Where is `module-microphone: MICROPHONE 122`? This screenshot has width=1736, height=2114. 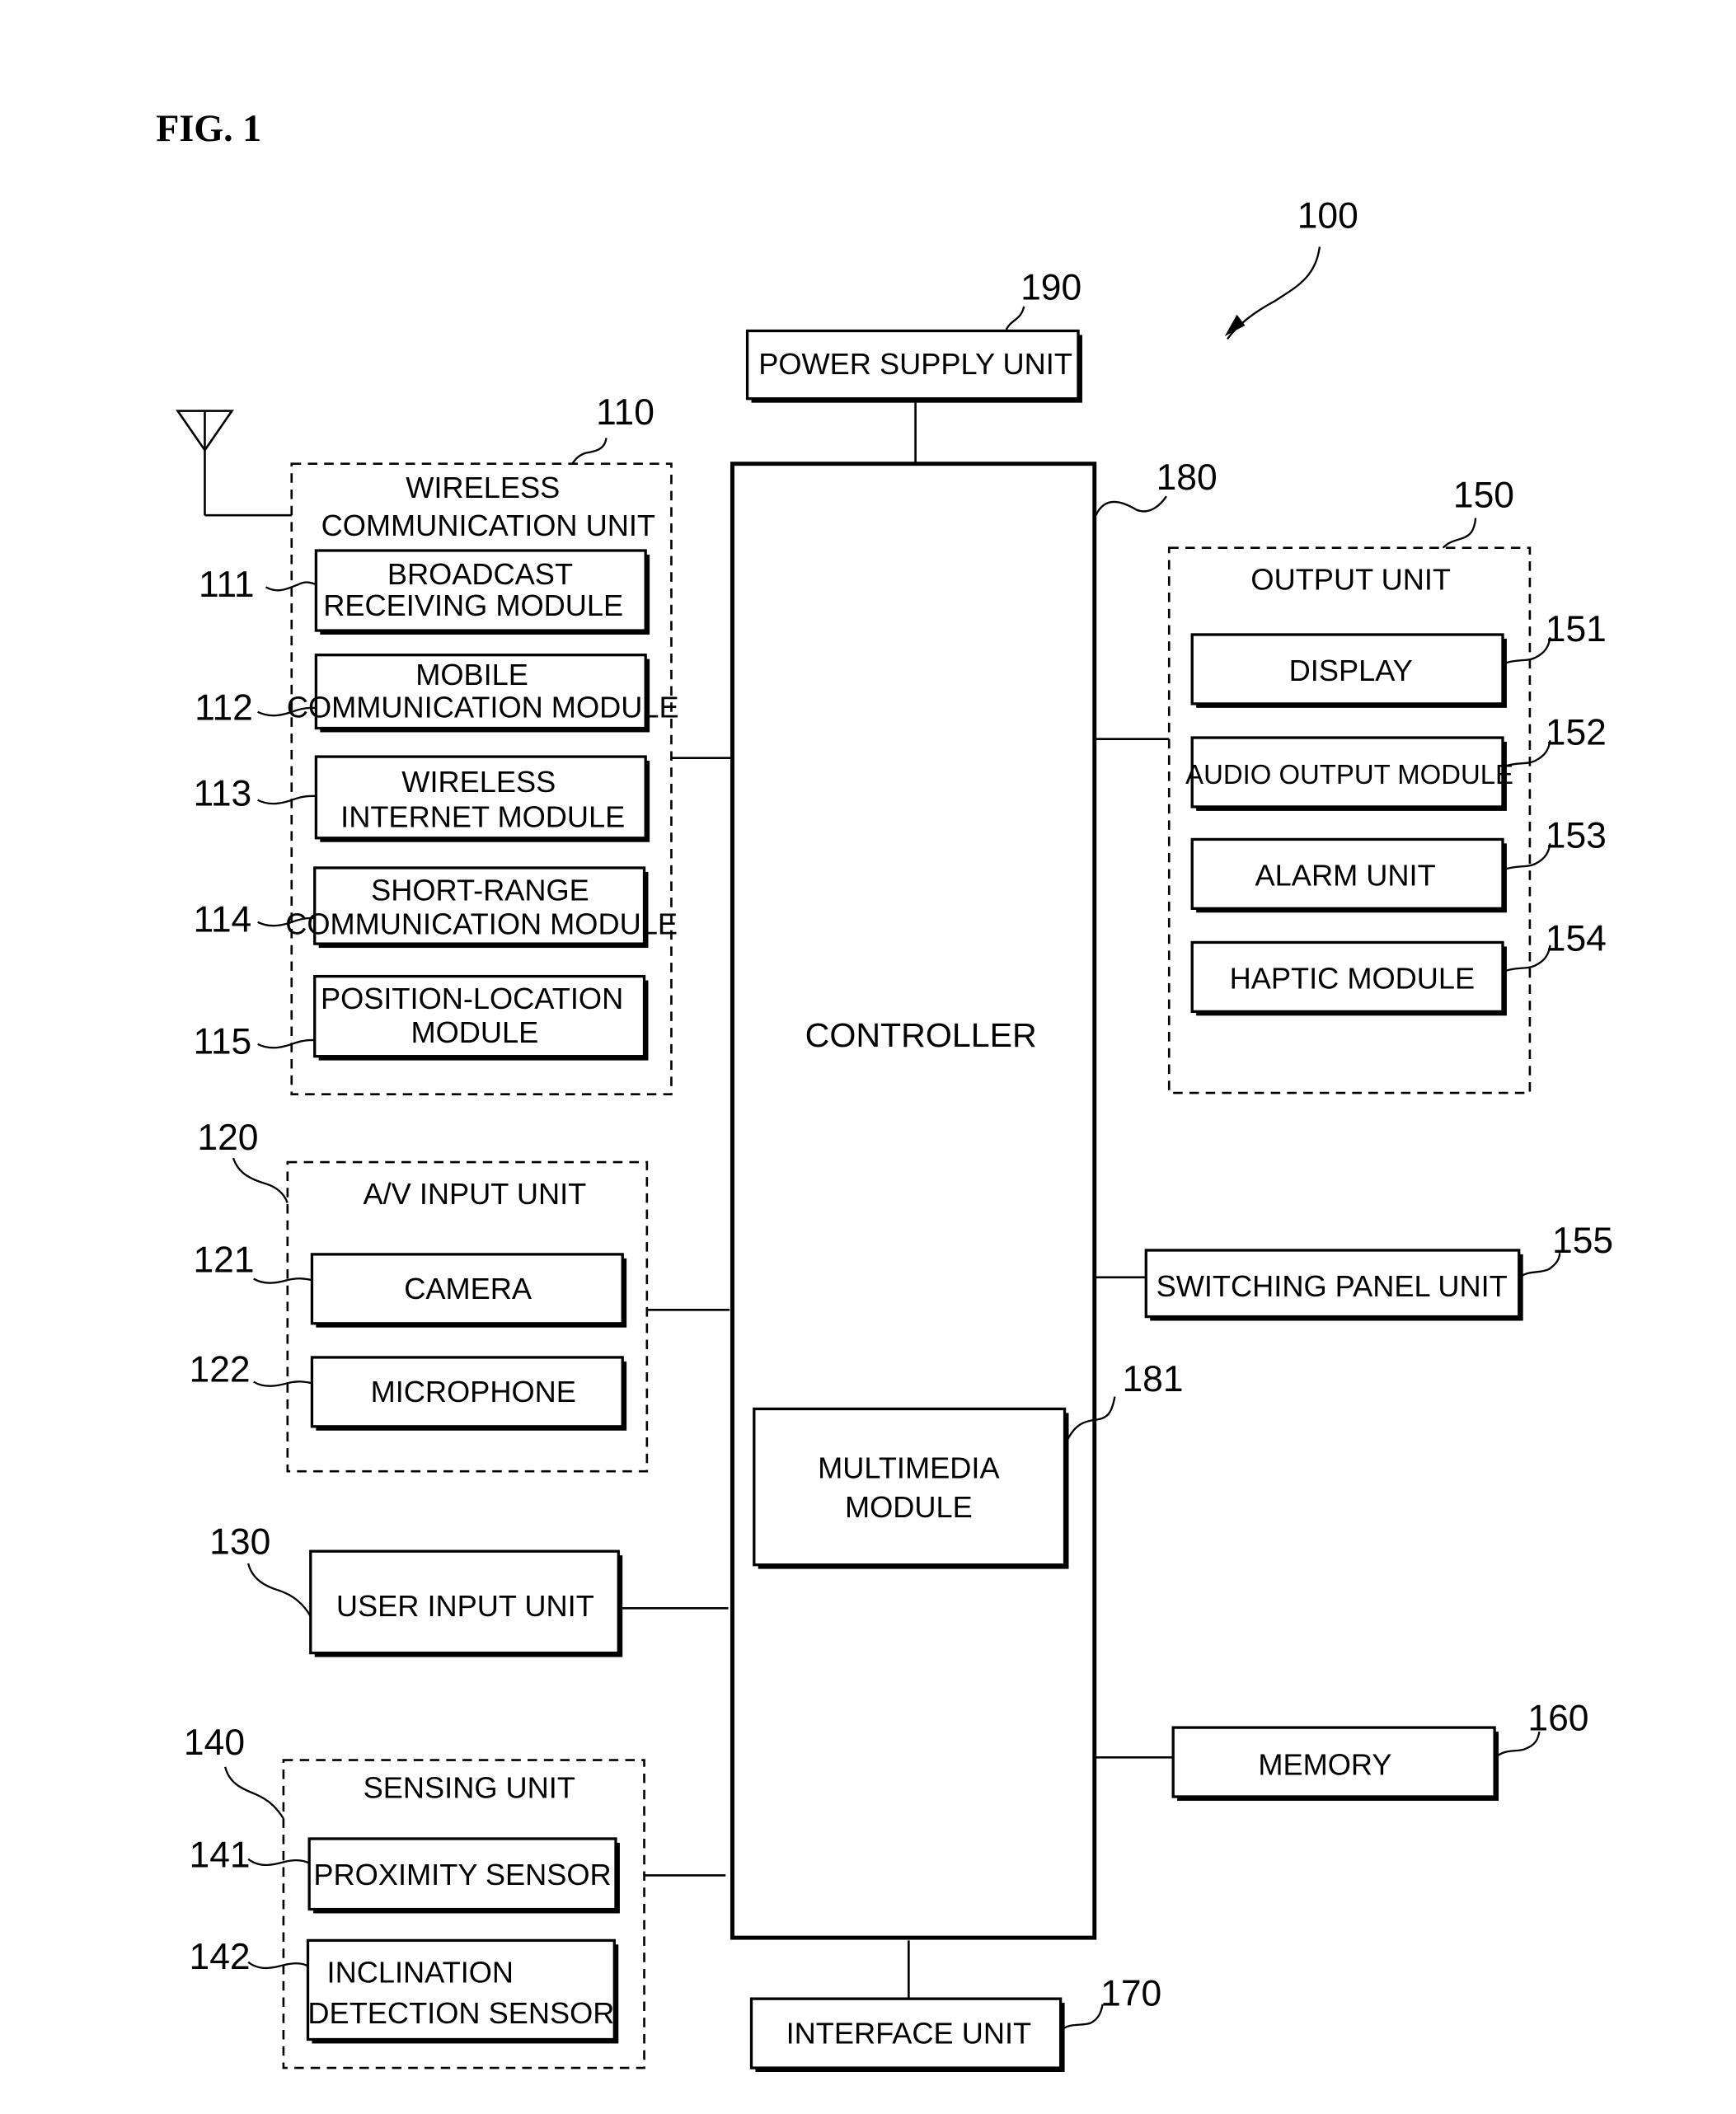 module-microphone: MICROPHONE 122 is located at coordinates (408, 1390).